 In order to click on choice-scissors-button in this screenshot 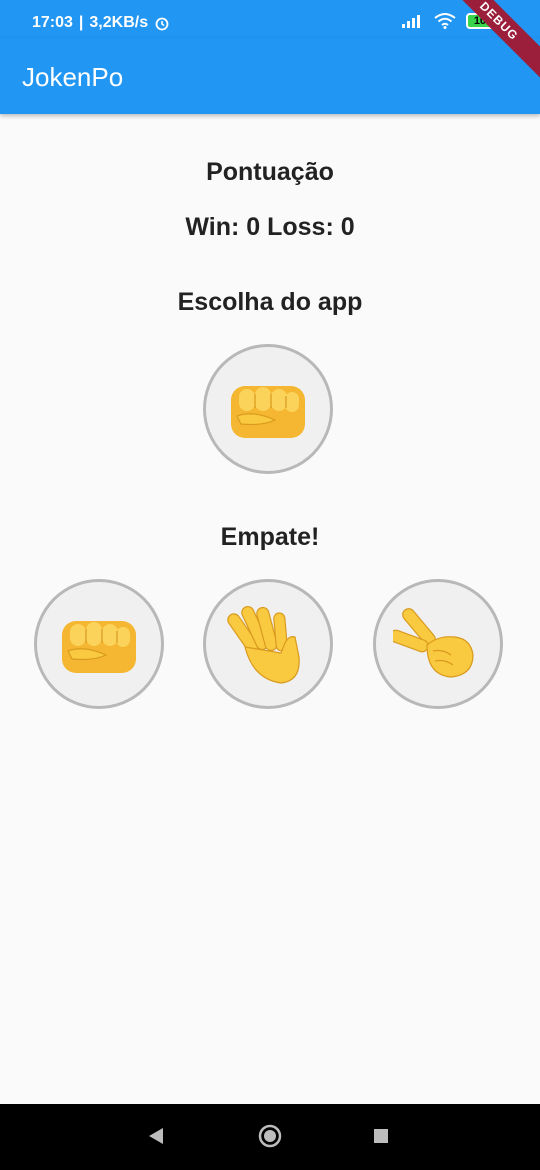, I will do `click(438, 644)`.